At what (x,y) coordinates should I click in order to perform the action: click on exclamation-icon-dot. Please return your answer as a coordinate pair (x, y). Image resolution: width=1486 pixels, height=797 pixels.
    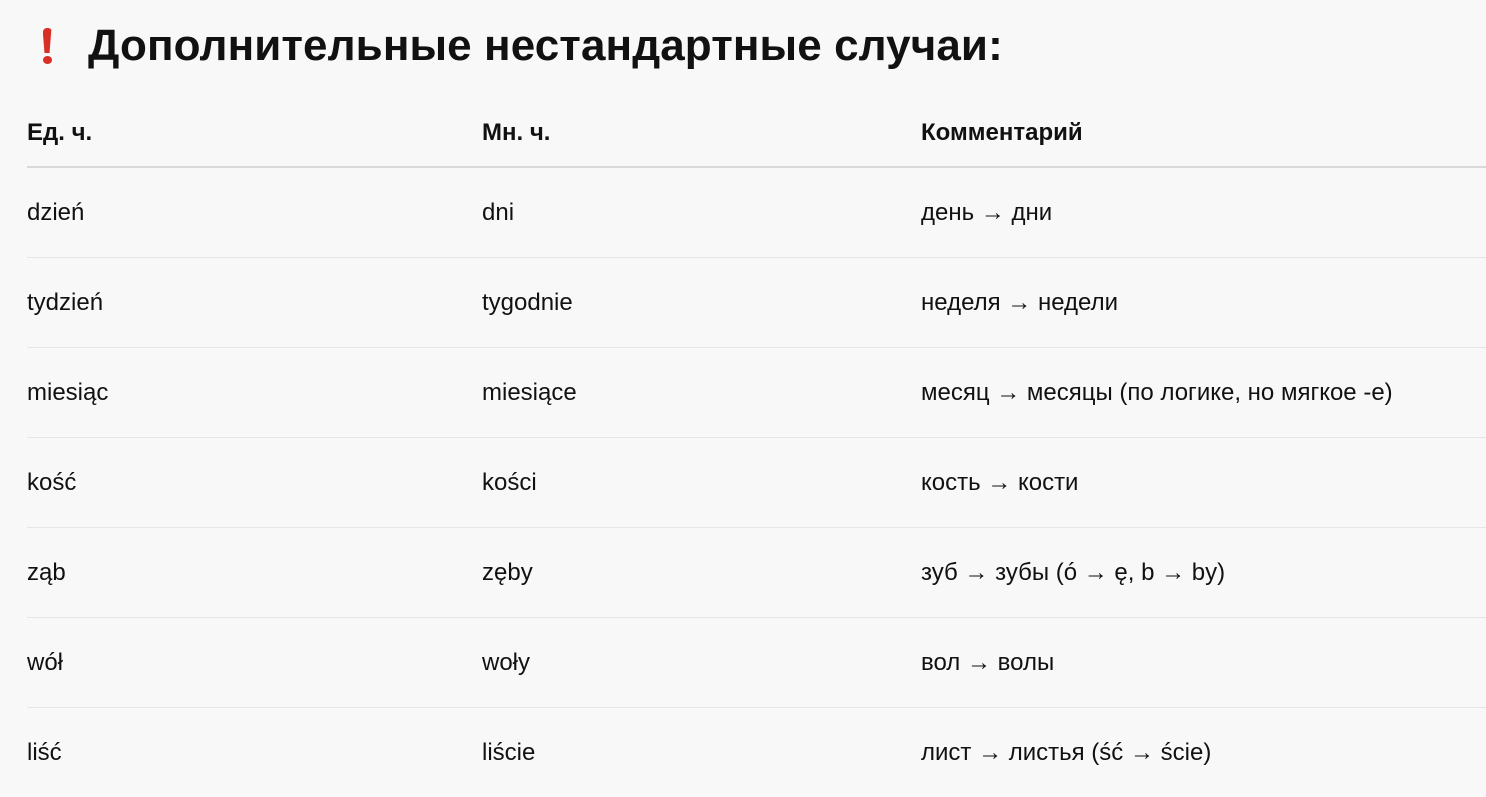
    Looking at the image, I should click on (47, 60).